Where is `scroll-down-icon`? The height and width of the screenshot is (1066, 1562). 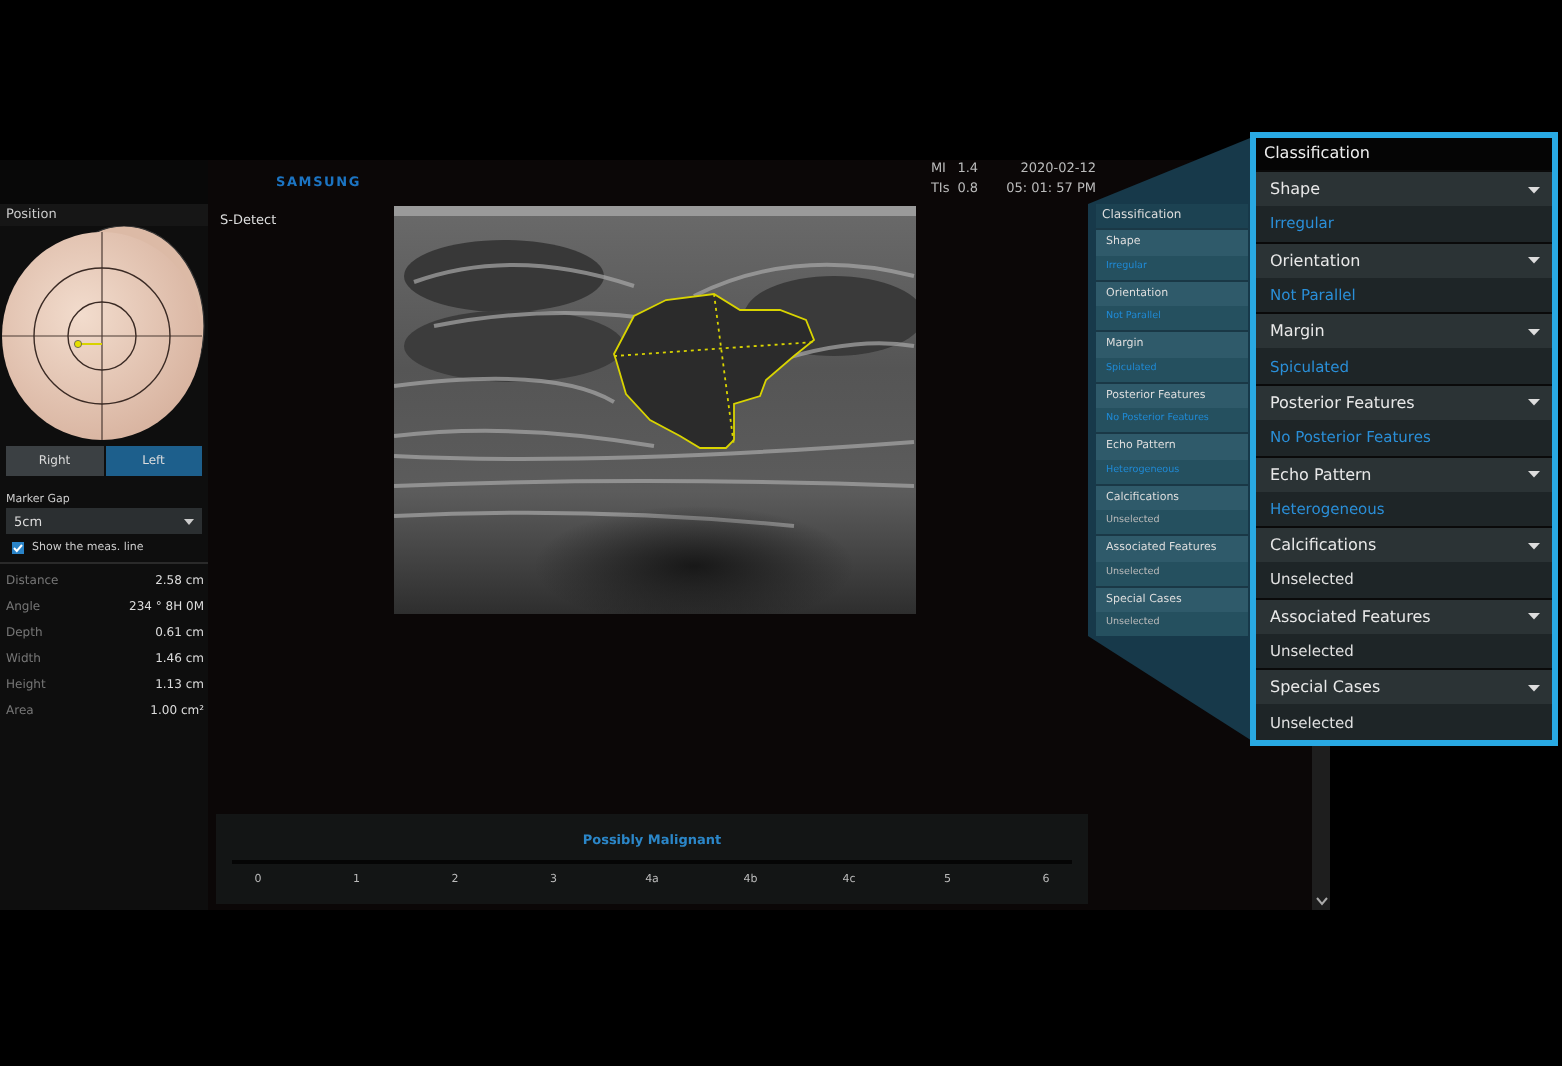
scroll-down-icon is located at coordinates (1321, 901).